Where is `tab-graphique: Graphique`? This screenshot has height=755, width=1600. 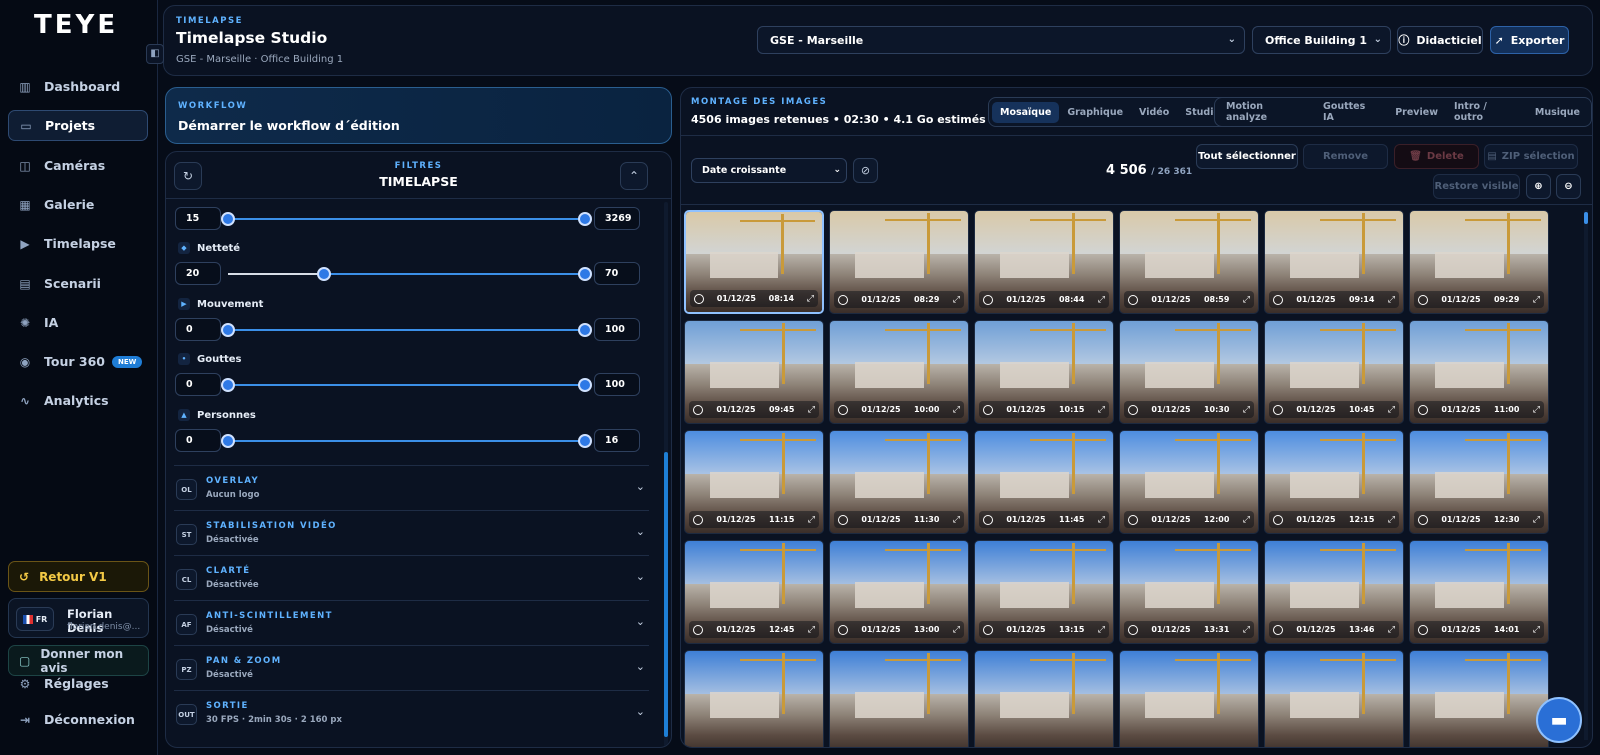
tab-graphique: Graphique is located at coordinates (1095, 112).